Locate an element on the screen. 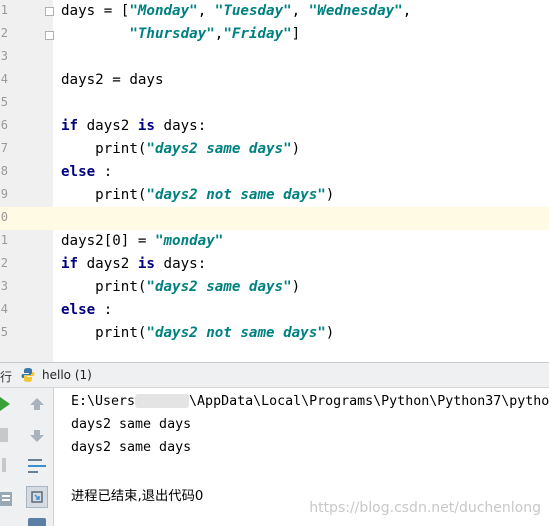  scroll-to-end-icon is located at coordinates (37, 497).